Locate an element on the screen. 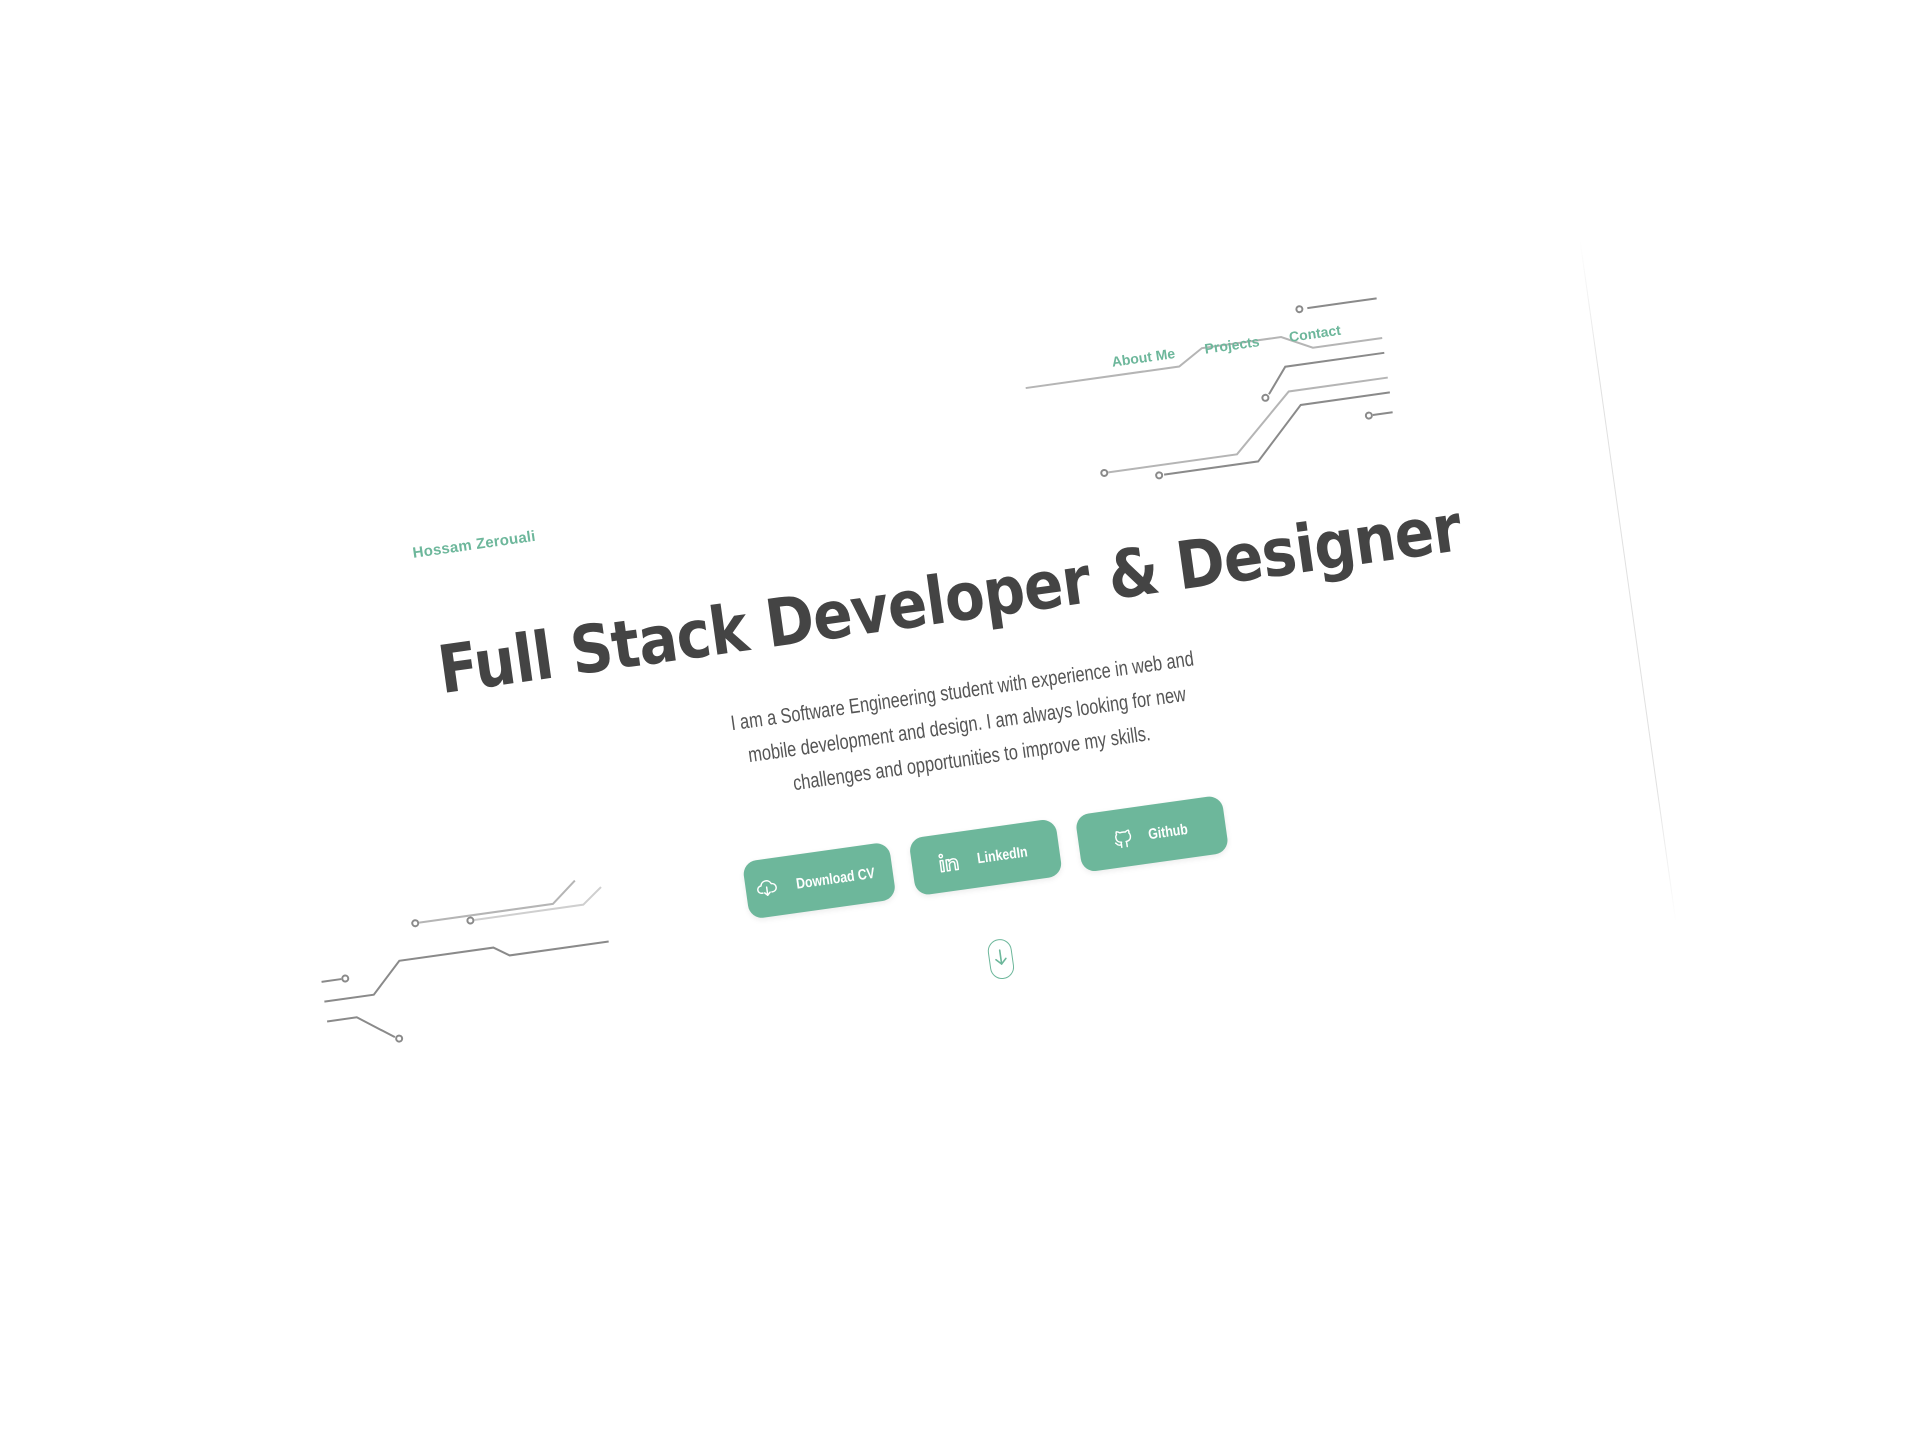 The width and height of the screenshot is (1920, 1440). download-cv-label: Download CV is located at coordinates (835, 878).